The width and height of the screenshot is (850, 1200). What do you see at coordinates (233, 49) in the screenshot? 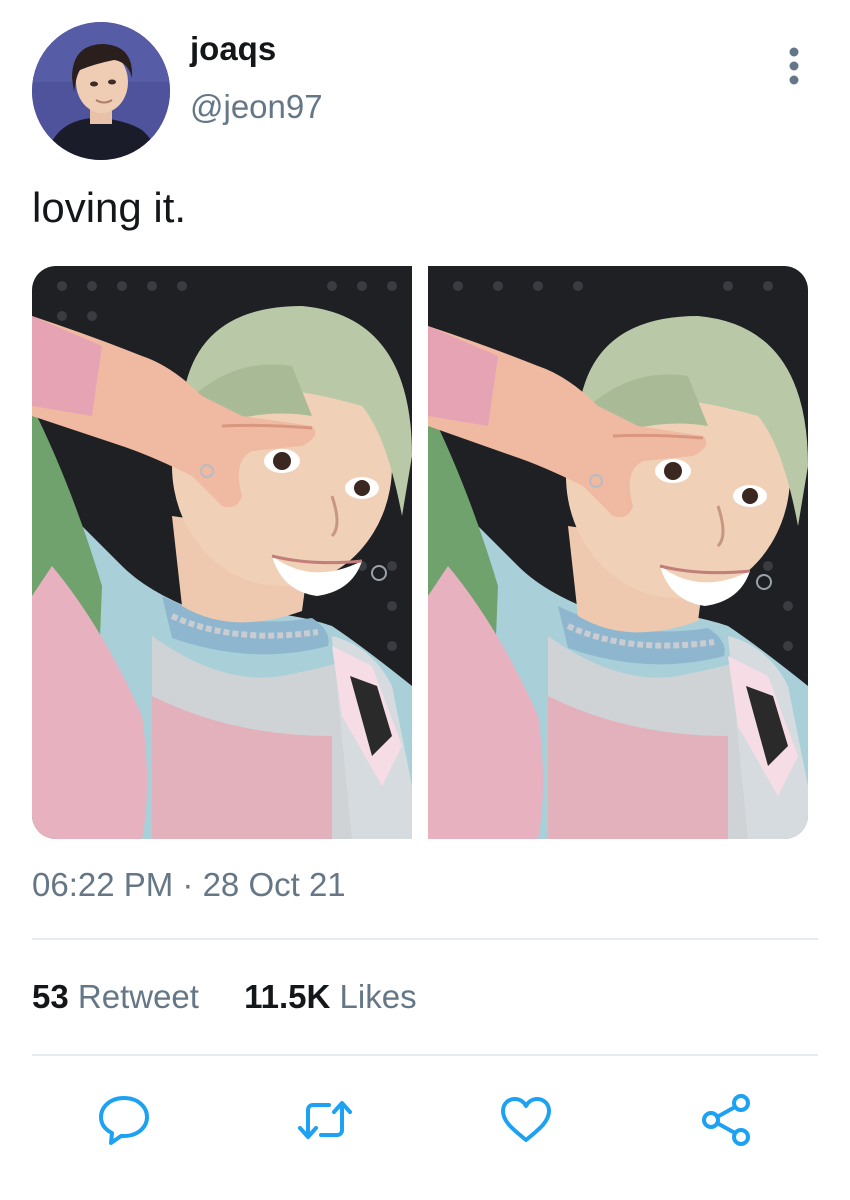
I see `display-name: joaqs` at bounding box center [233, 49].